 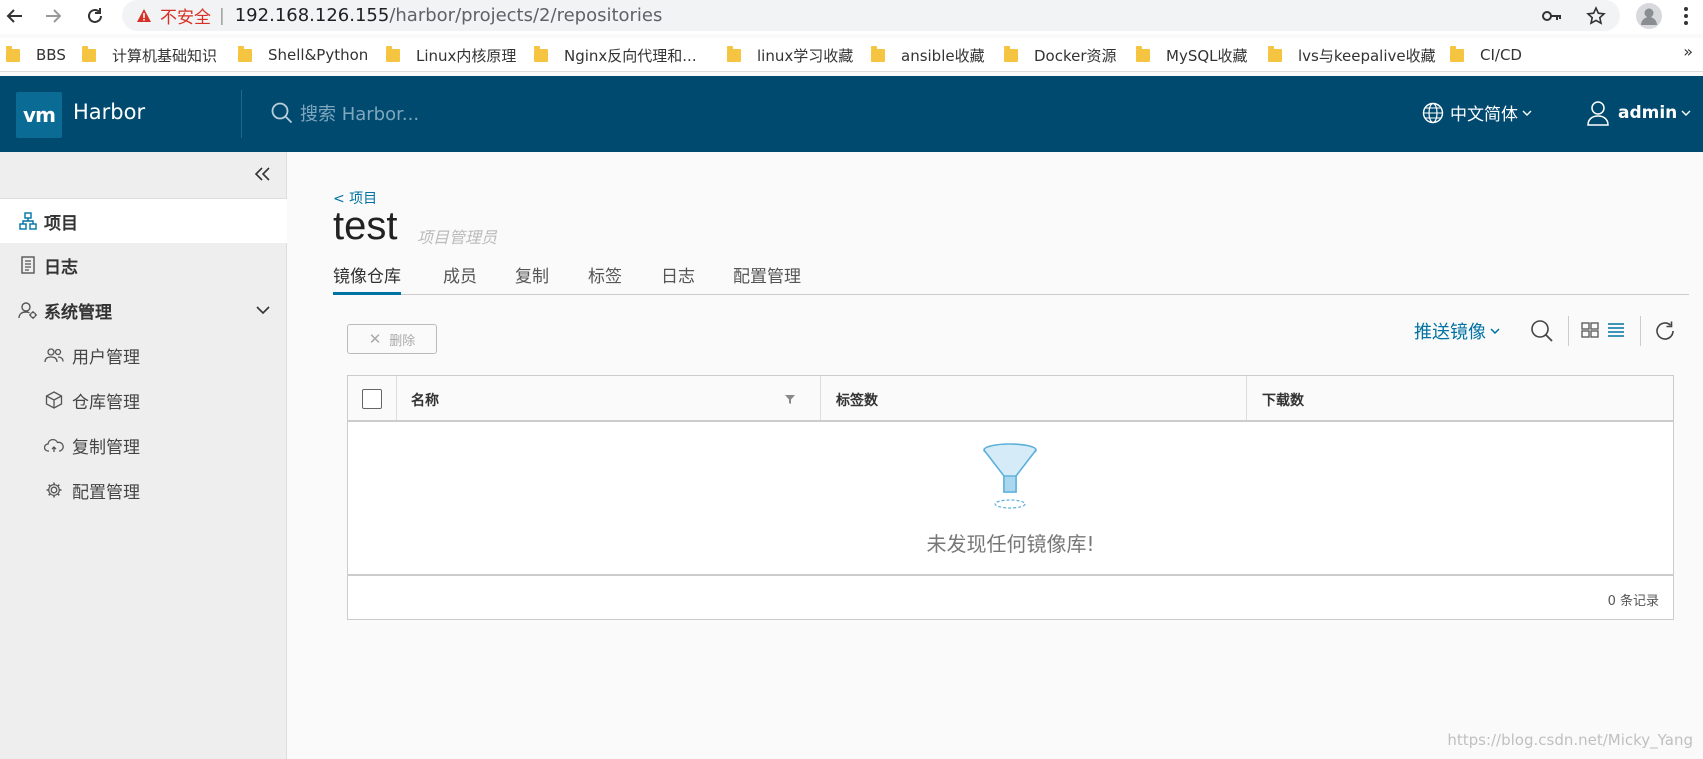 I want to click on list-view-icon, so click(x=1616, y=330).